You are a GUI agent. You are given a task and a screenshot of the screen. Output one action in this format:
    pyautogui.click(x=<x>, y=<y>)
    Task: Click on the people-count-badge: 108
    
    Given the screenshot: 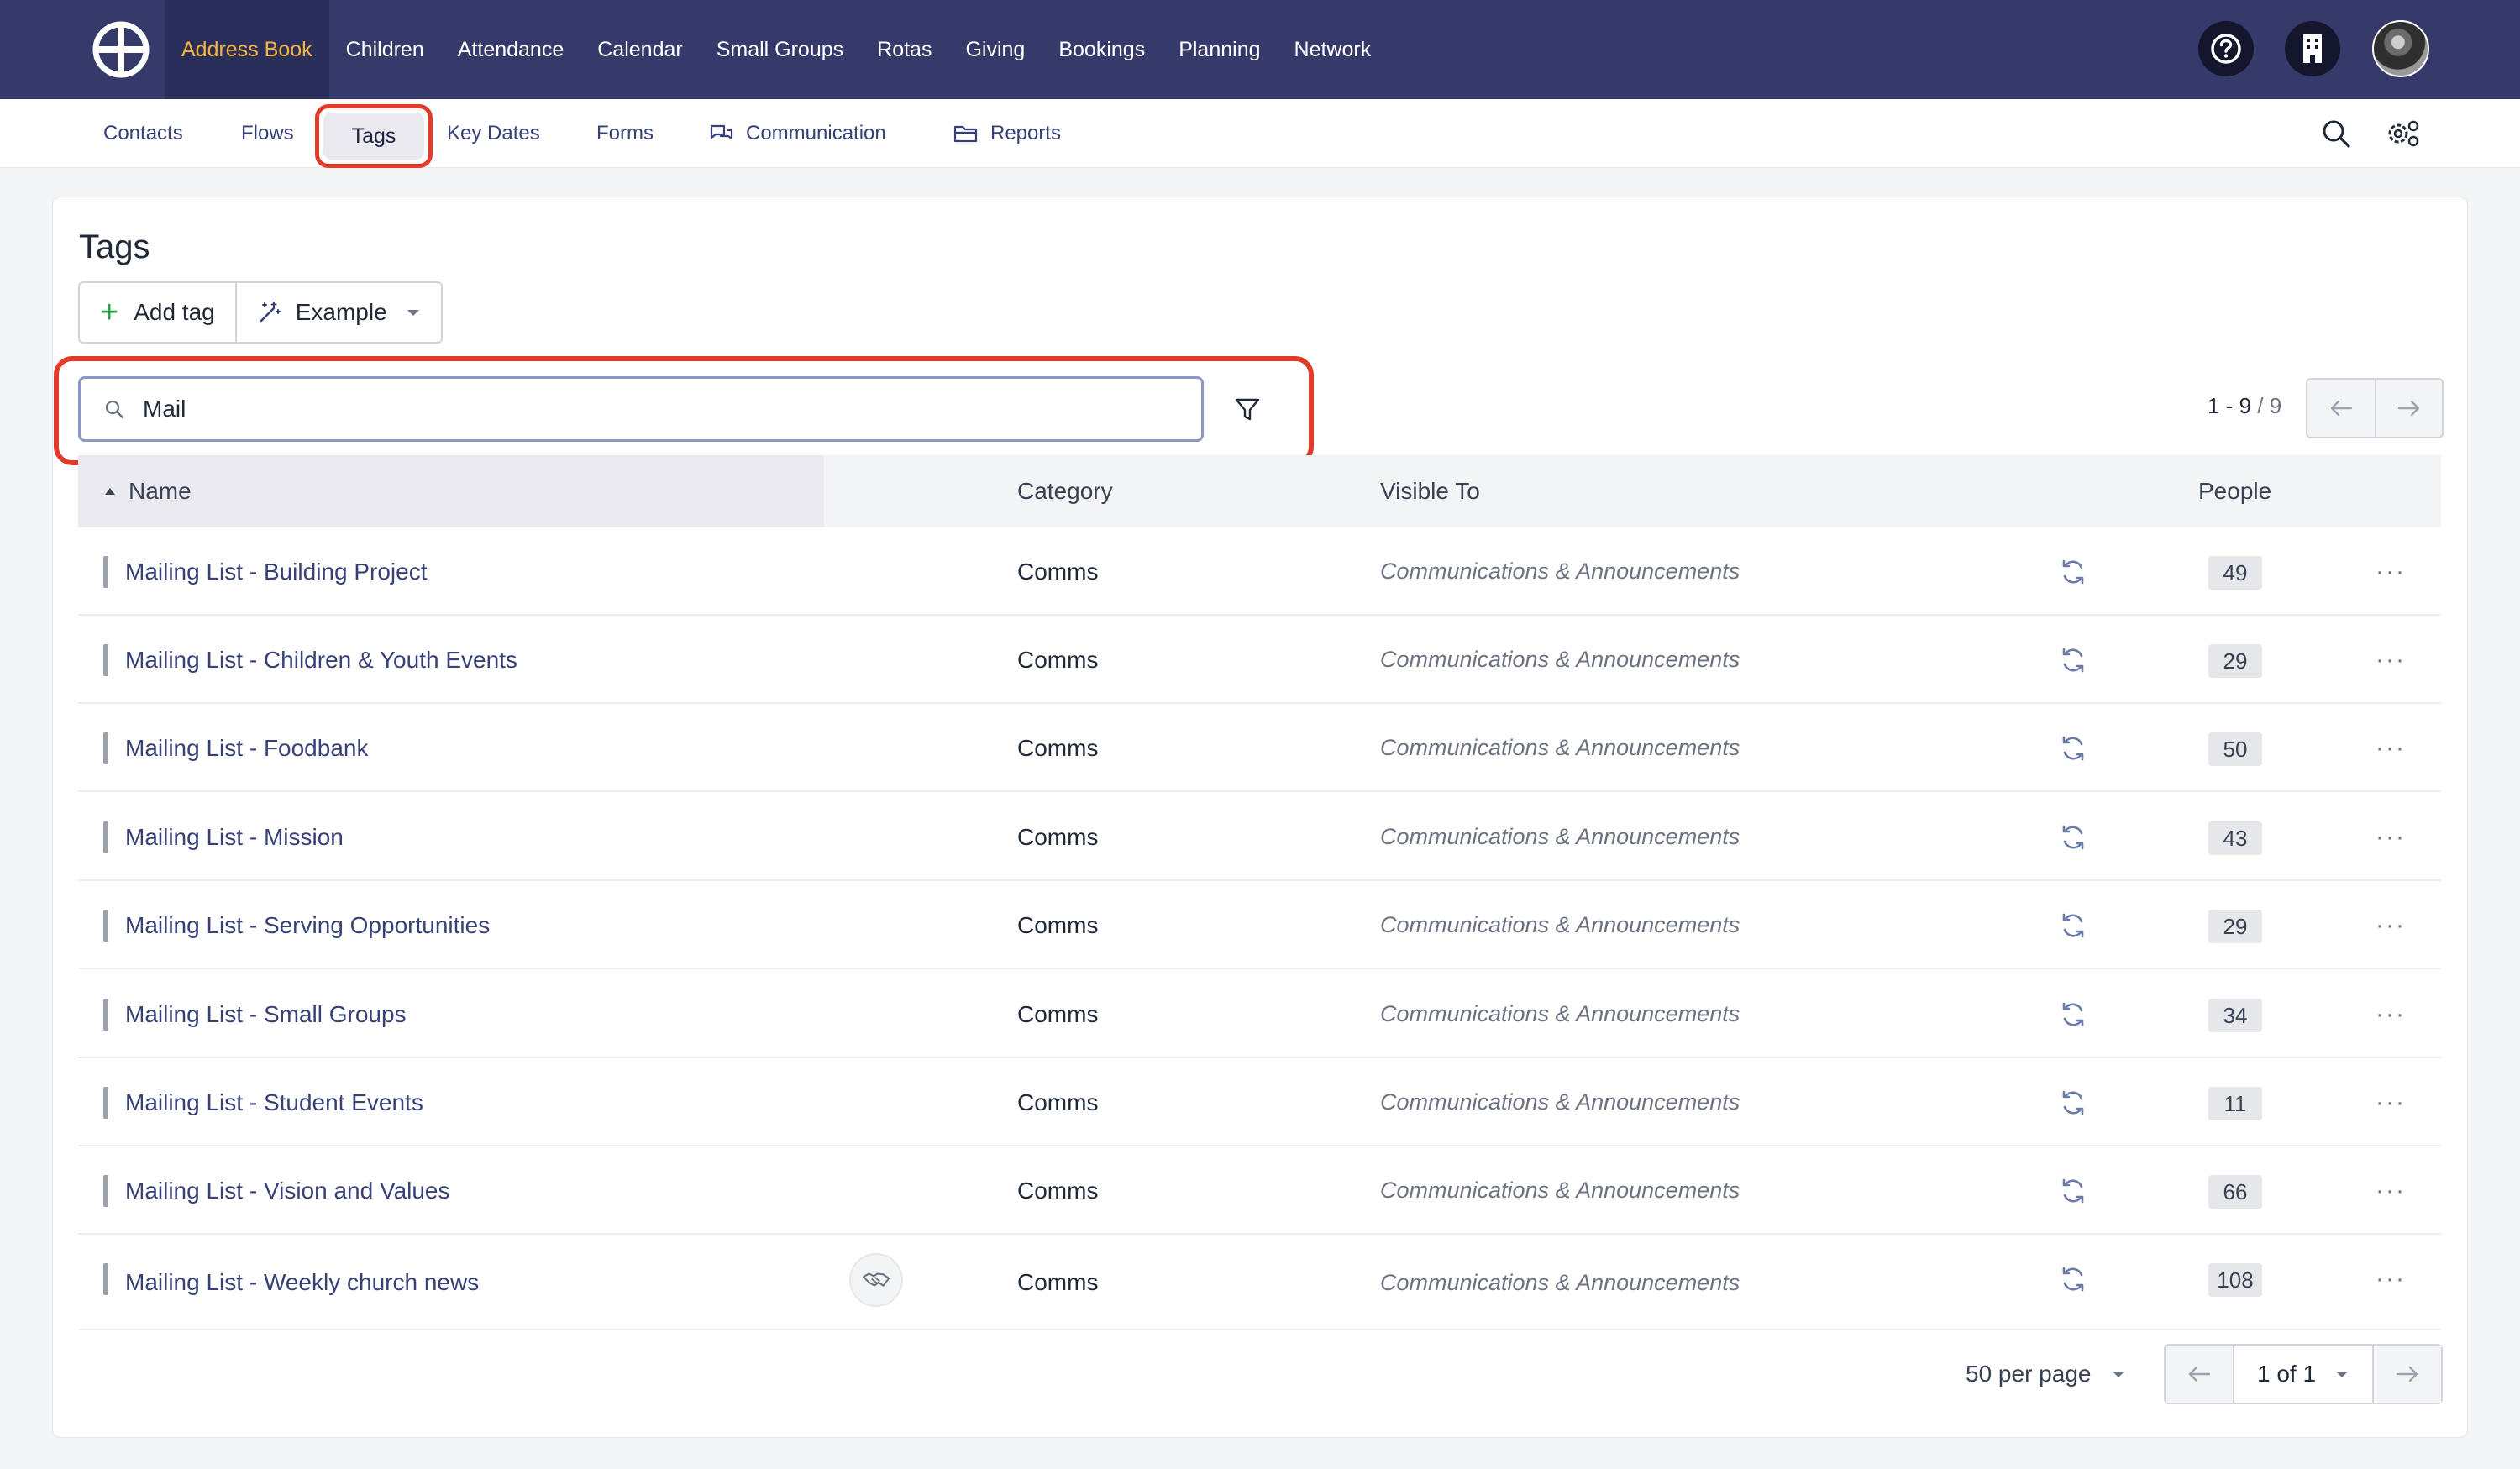 What is the action you would take?
    pyautogui.click(x=2235, y=1280)
    